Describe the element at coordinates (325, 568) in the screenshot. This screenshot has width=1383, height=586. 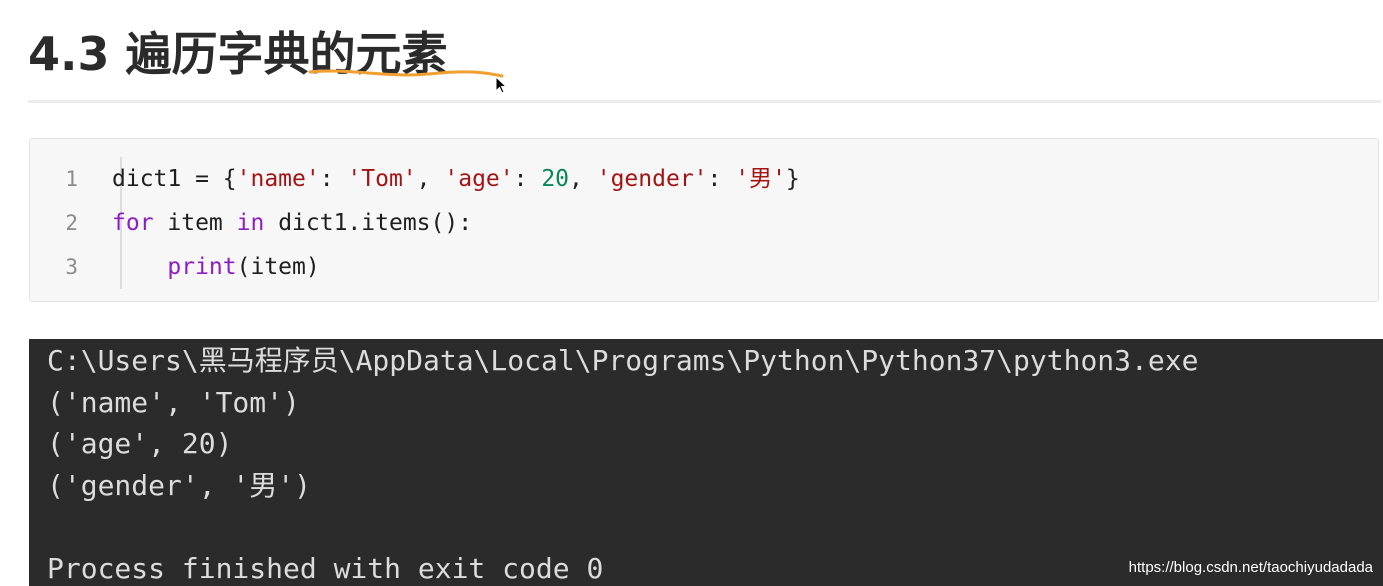
I see `console-line: Process finished with exit code 0` at that location.